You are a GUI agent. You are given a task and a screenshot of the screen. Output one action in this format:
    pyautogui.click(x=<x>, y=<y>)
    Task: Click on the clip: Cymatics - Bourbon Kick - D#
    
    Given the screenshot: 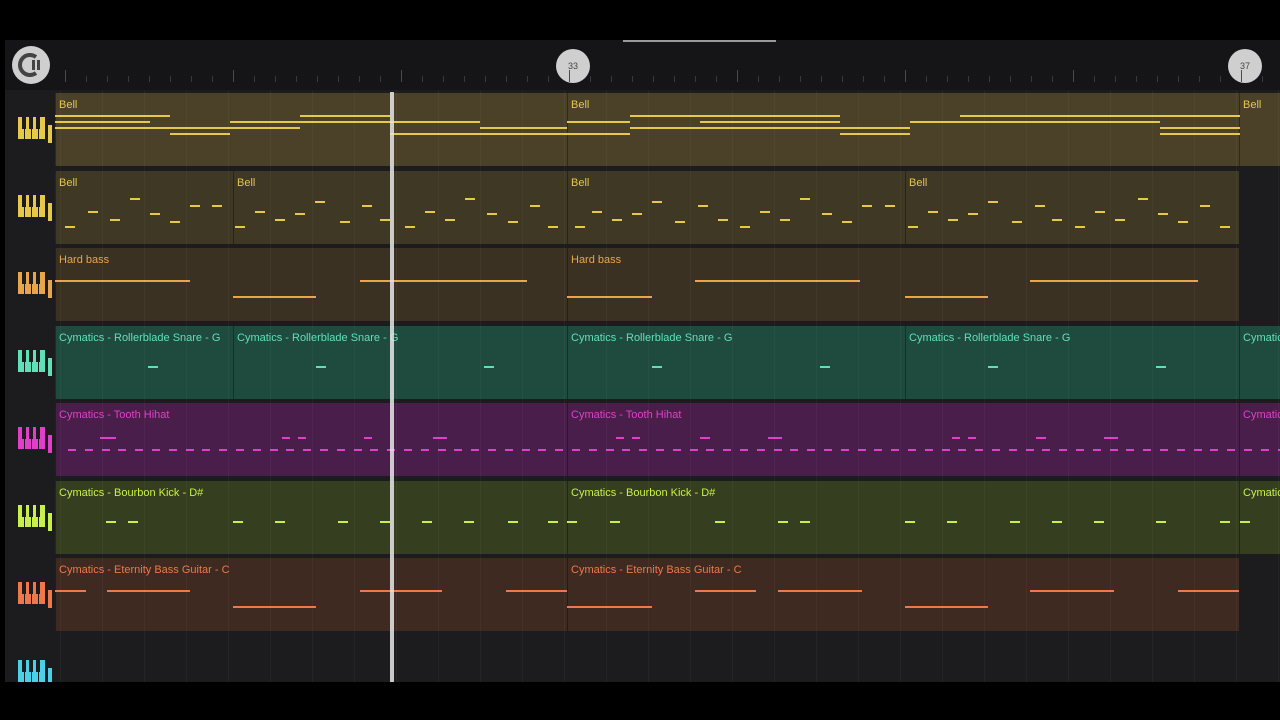 What is the action you would take?
    pyautogui.click(x=1259, y=517)
    